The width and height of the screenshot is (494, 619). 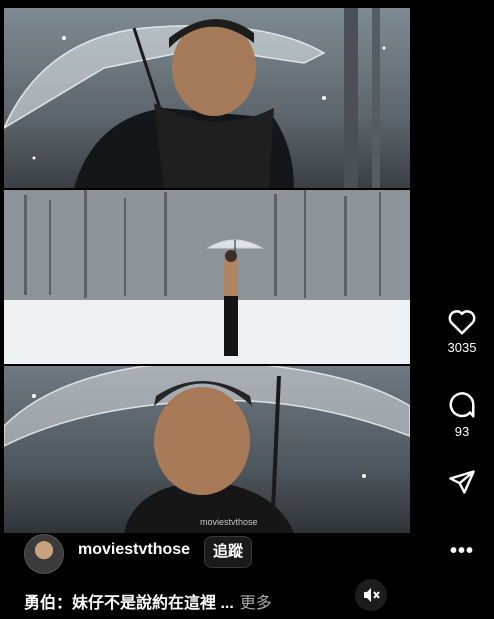 What do you see at coordinates (44, 554) in the screenshot?
I see `avatar` at bounding box center [44, 554].